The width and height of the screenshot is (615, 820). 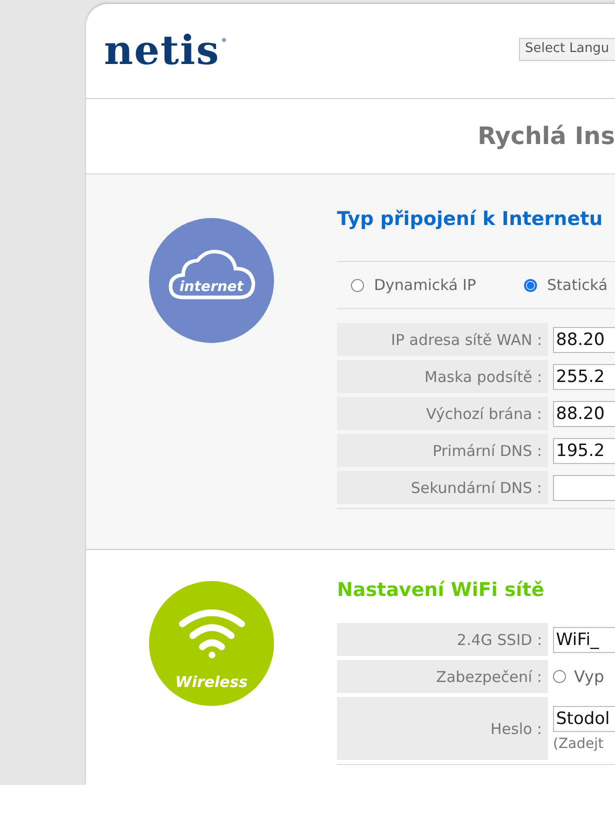 What do you see at coordinates (470, 219) in the screenshot?
I see `section-heading: Typ připojení k Internetu` at bounding box center [470, 219].